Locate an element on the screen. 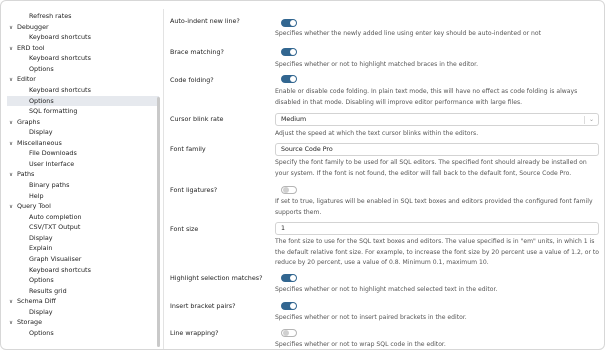 The width and height of the screenshot is (605, 350). input-value: 1 is located at coordinates (283, 228).